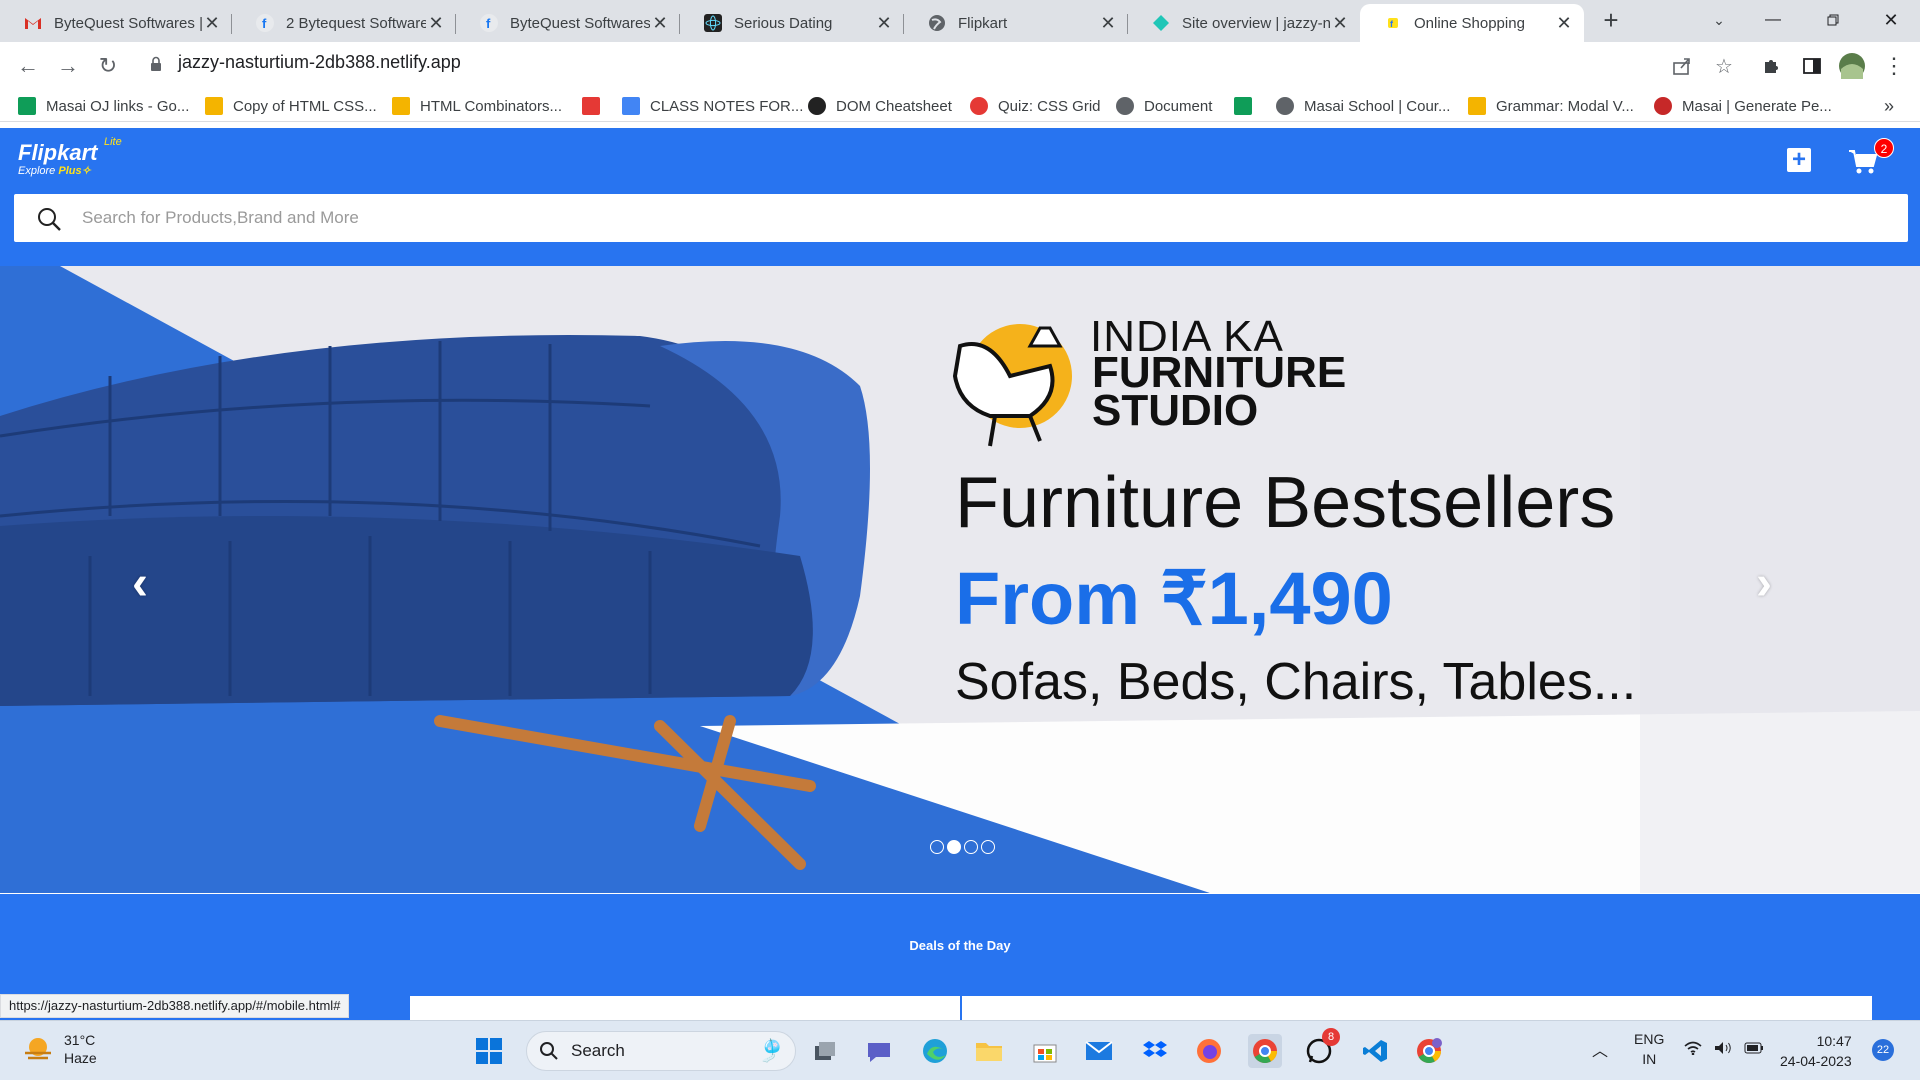 This screenshot has width=1920, height=1080. I want to click on minimize-button: —, so click(1773, 20).